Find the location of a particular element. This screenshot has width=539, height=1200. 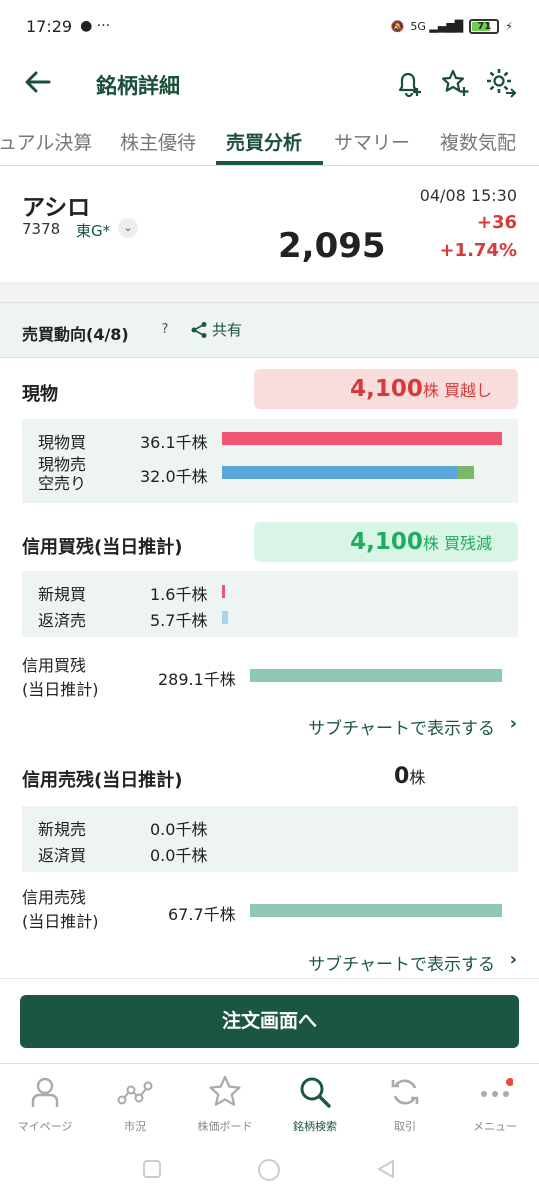

margin-sell-net: 0株 is located at coordinates (409, 776).